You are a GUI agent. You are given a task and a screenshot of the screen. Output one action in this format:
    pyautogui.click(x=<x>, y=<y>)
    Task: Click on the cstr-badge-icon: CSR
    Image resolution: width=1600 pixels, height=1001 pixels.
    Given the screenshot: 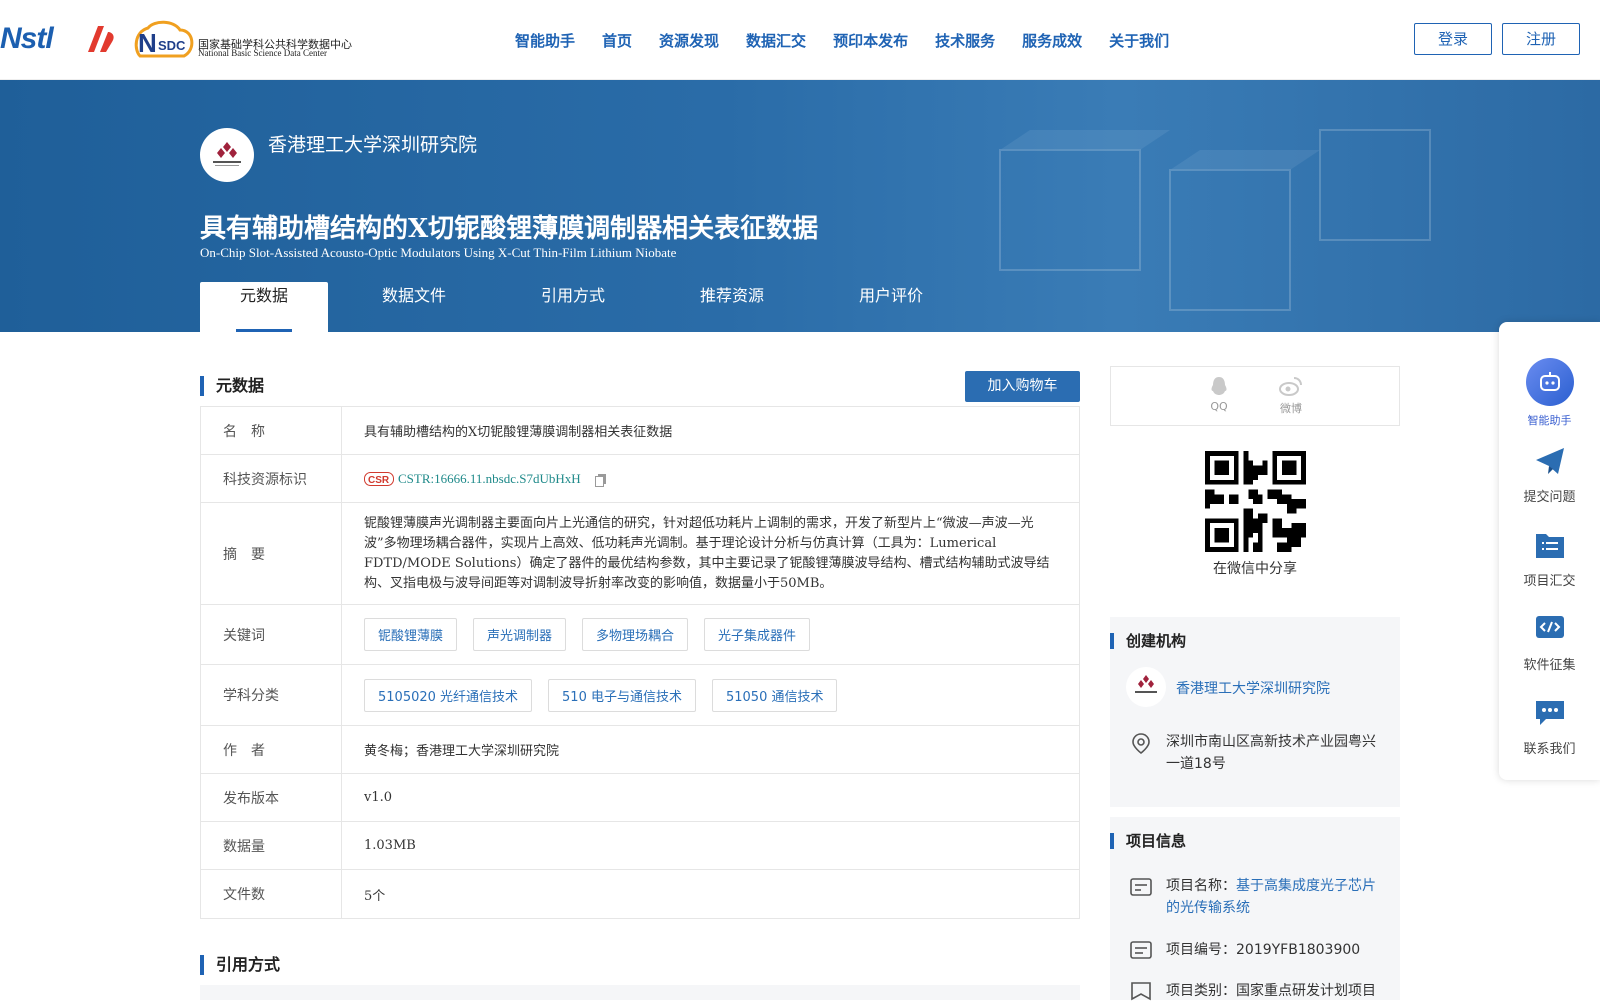 What is the action you would take?
    pyautogui.click(x=379, y=478)
    